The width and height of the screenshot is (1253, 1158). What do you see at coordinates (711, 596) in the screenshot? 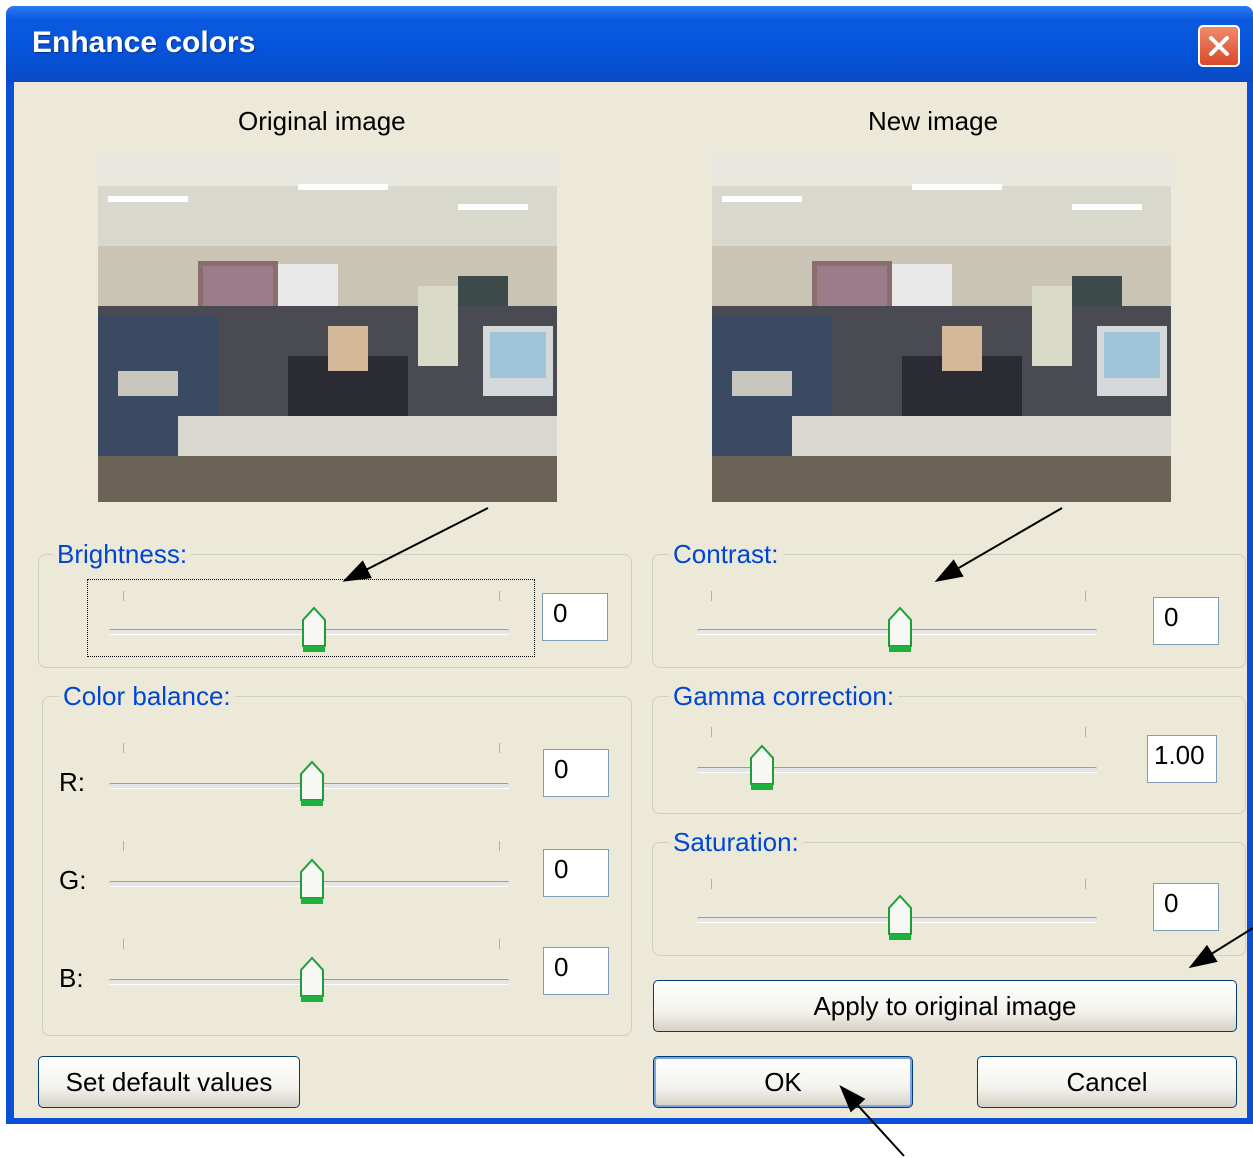
I see `contrast-tick-min` at bounding box center [711, 596].